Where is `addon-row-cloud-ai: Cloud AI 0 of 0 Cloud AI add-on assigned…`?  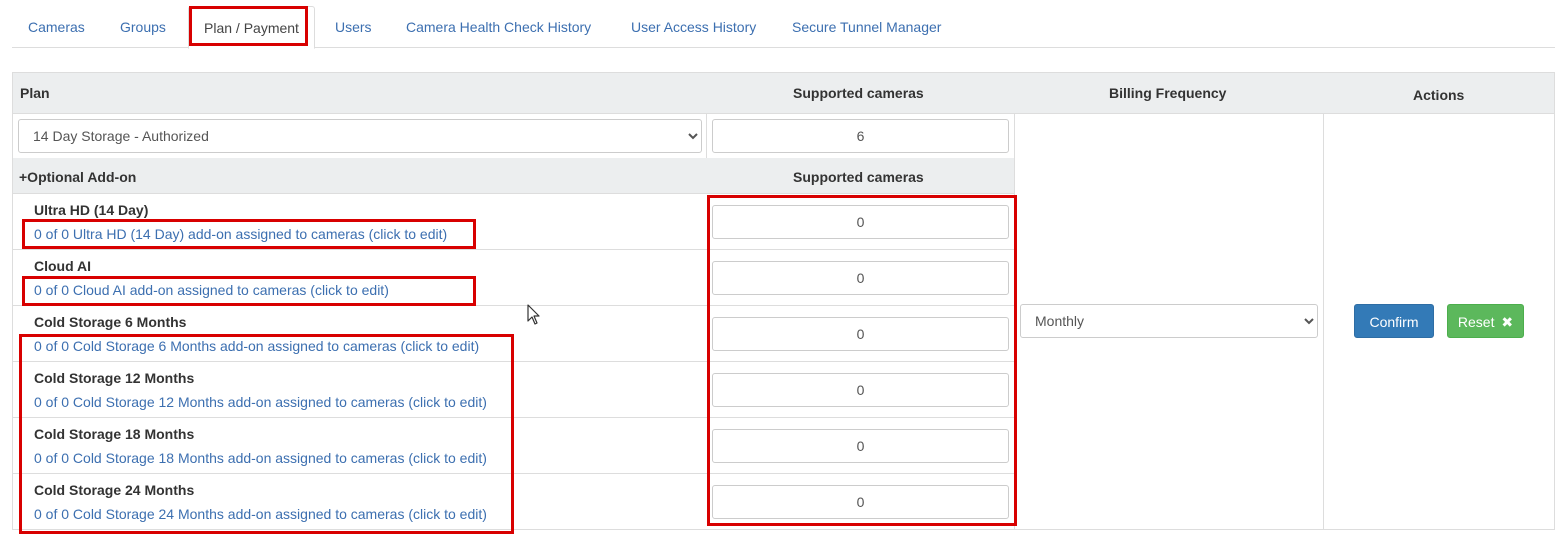
addon-row-cloud-ai: Cloud AI 0 of 0 Cloud AI add-on assigned… is located at coordinates (513, 278).